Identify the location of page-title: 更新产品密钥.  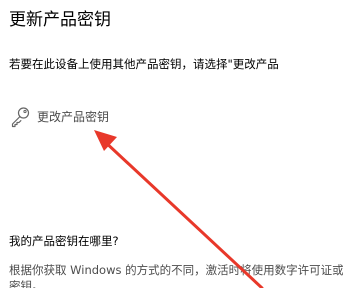
(60, 20).